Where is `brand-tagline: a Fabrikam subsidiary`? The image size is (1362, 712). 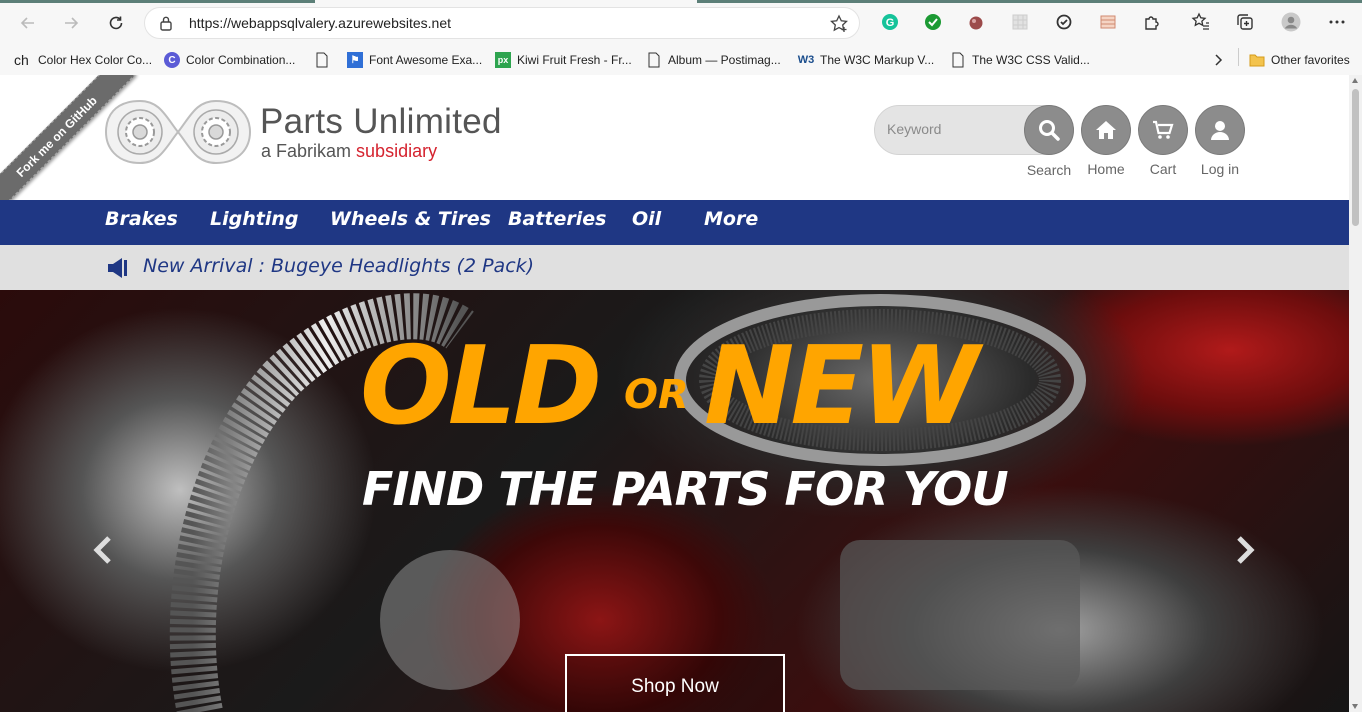
brand-tagline: a Fabrikam subsidiary is located at coordinates (349, 151).